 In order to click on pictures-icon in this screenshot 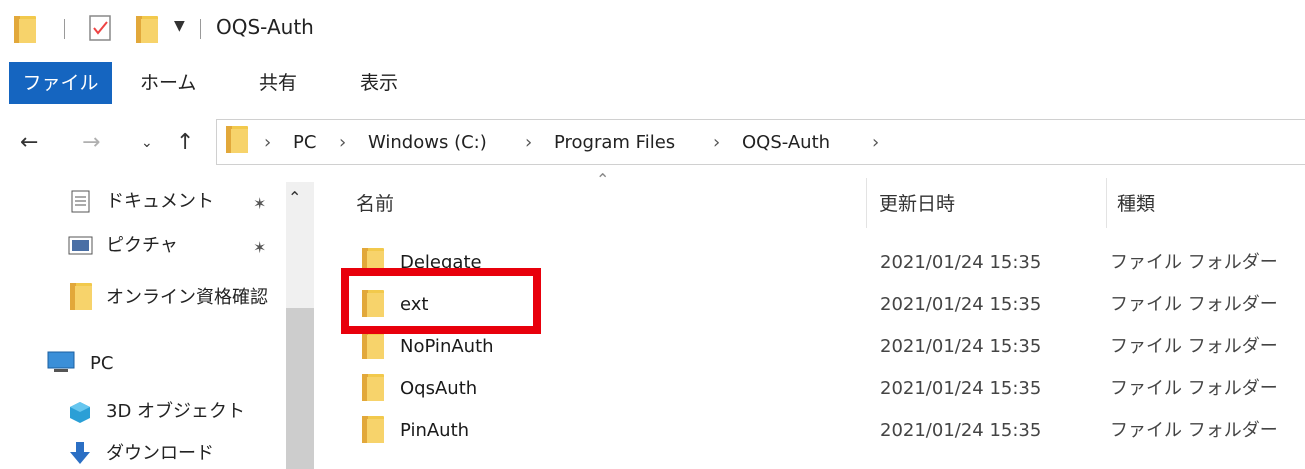, I will do `click(80, 245)`.